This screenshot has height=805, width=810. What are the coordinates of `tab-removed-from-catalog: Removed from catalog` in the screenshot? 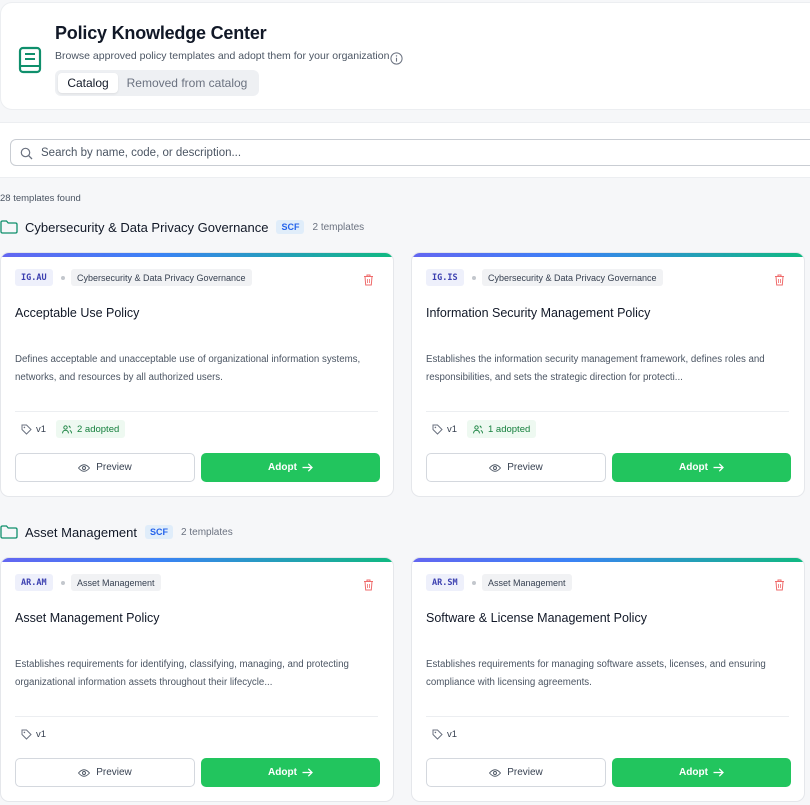 It's located at (187, 83).